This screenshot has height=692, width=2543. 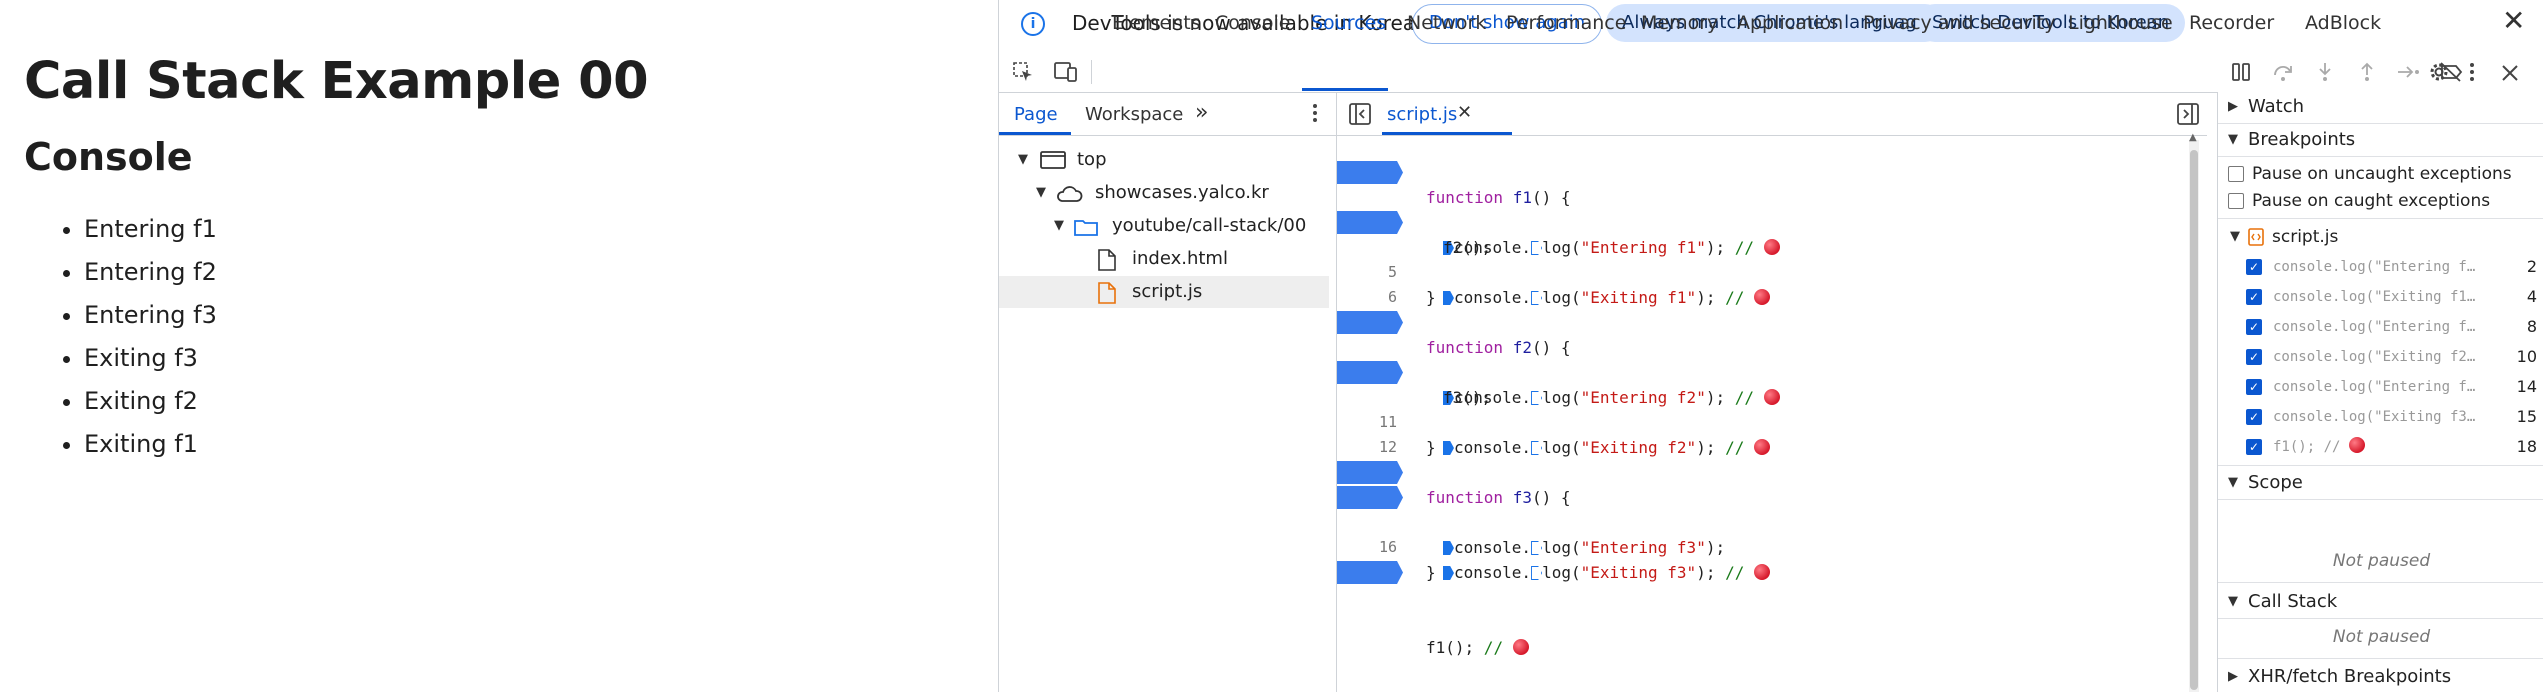 What do you see at coordinates (2275, 482) in the screenshot?
I see `section-label: Scope` at bounding box center [2275, 482].